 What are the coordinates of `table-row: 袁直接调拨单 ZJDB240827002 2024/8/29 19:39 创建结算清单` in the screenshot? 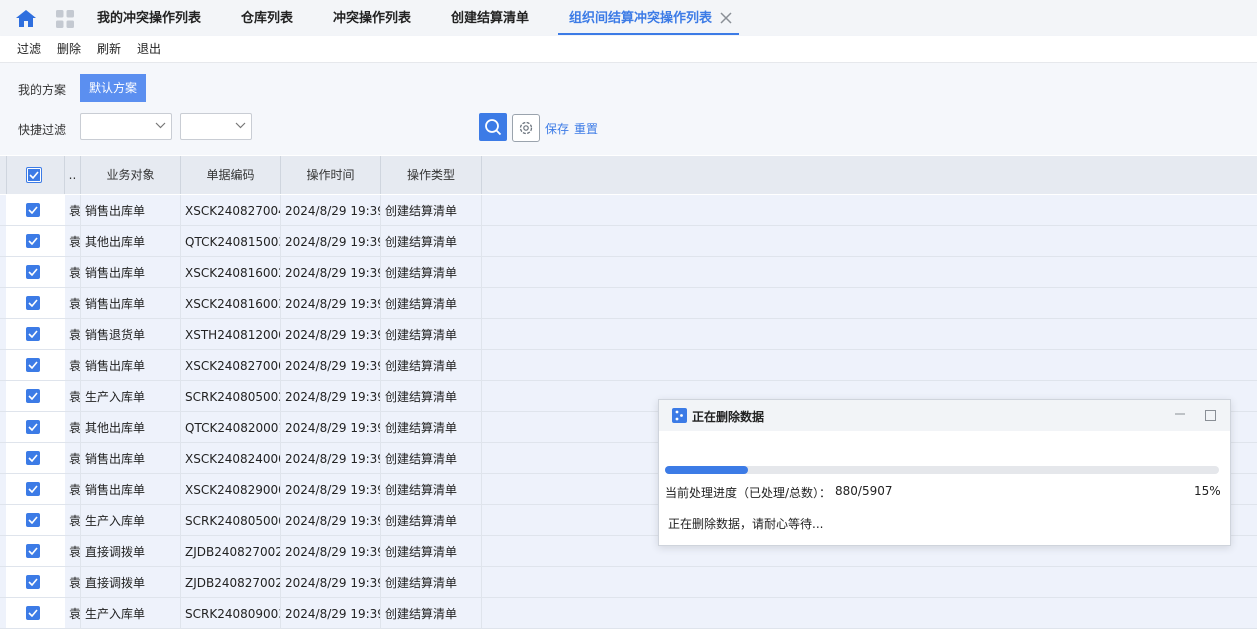 It's located at (628, 582).